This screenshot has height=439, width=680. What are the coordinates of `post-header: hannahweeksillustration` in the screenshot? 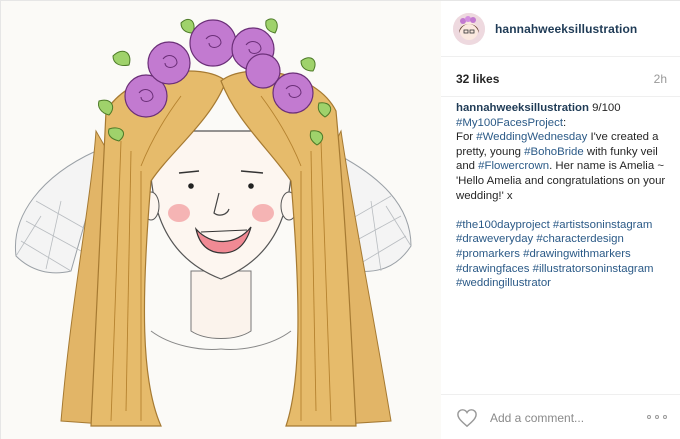 It's located at (560, 29).